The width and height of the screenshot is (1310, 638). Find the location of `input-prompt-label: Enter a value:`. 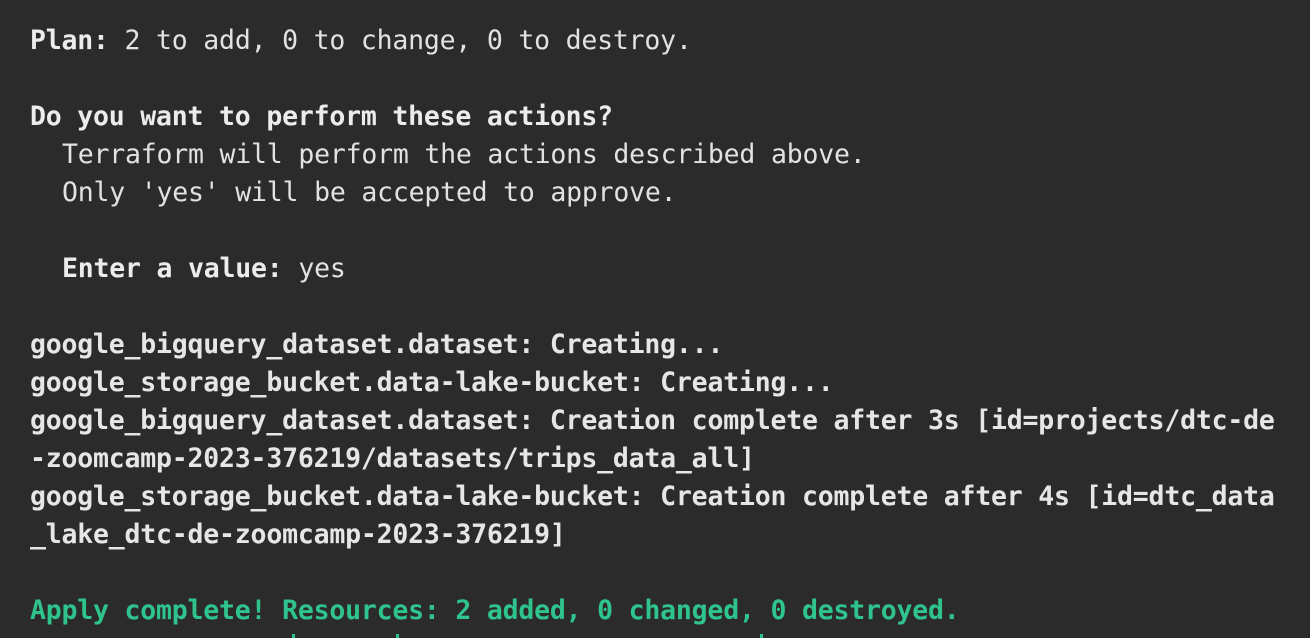

input-prompt-label: Enter a value: is located at coordinates (172, 268).